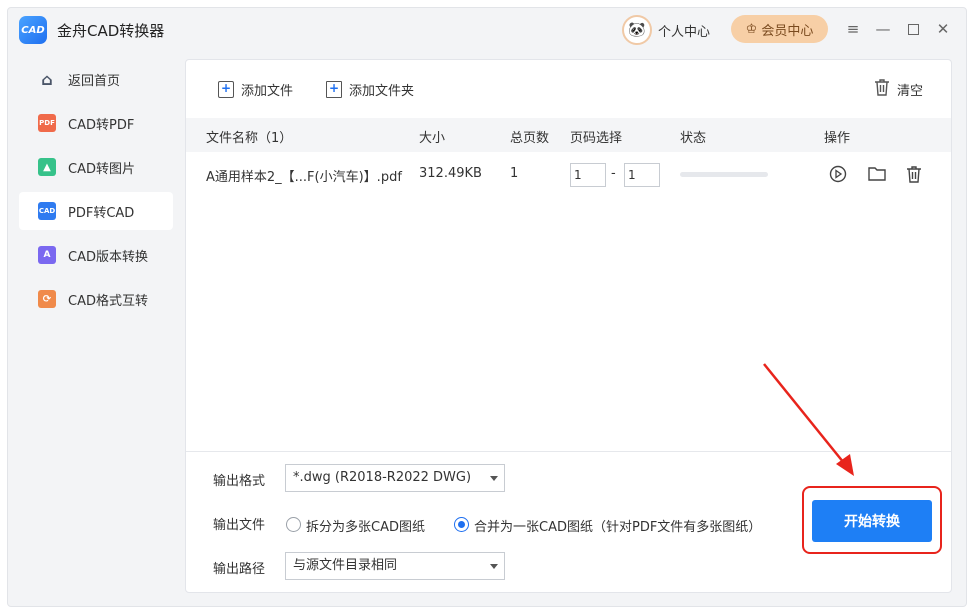 This screenshot has width=974, height=614. I want to click on play-icon, so click(838, 174).